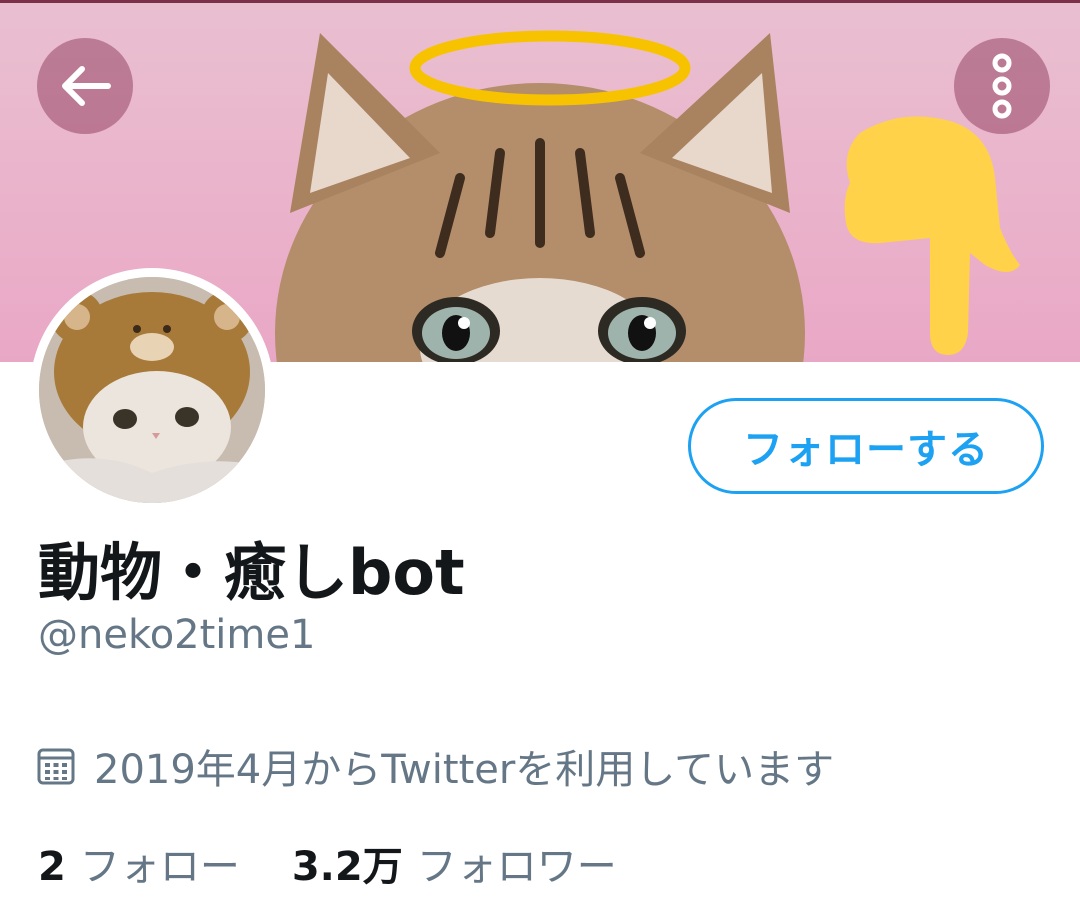 Image resolution: width=1080 pixels, height=914 pixels. I want to click on followers-count: 3.2万, so click(347, 867).